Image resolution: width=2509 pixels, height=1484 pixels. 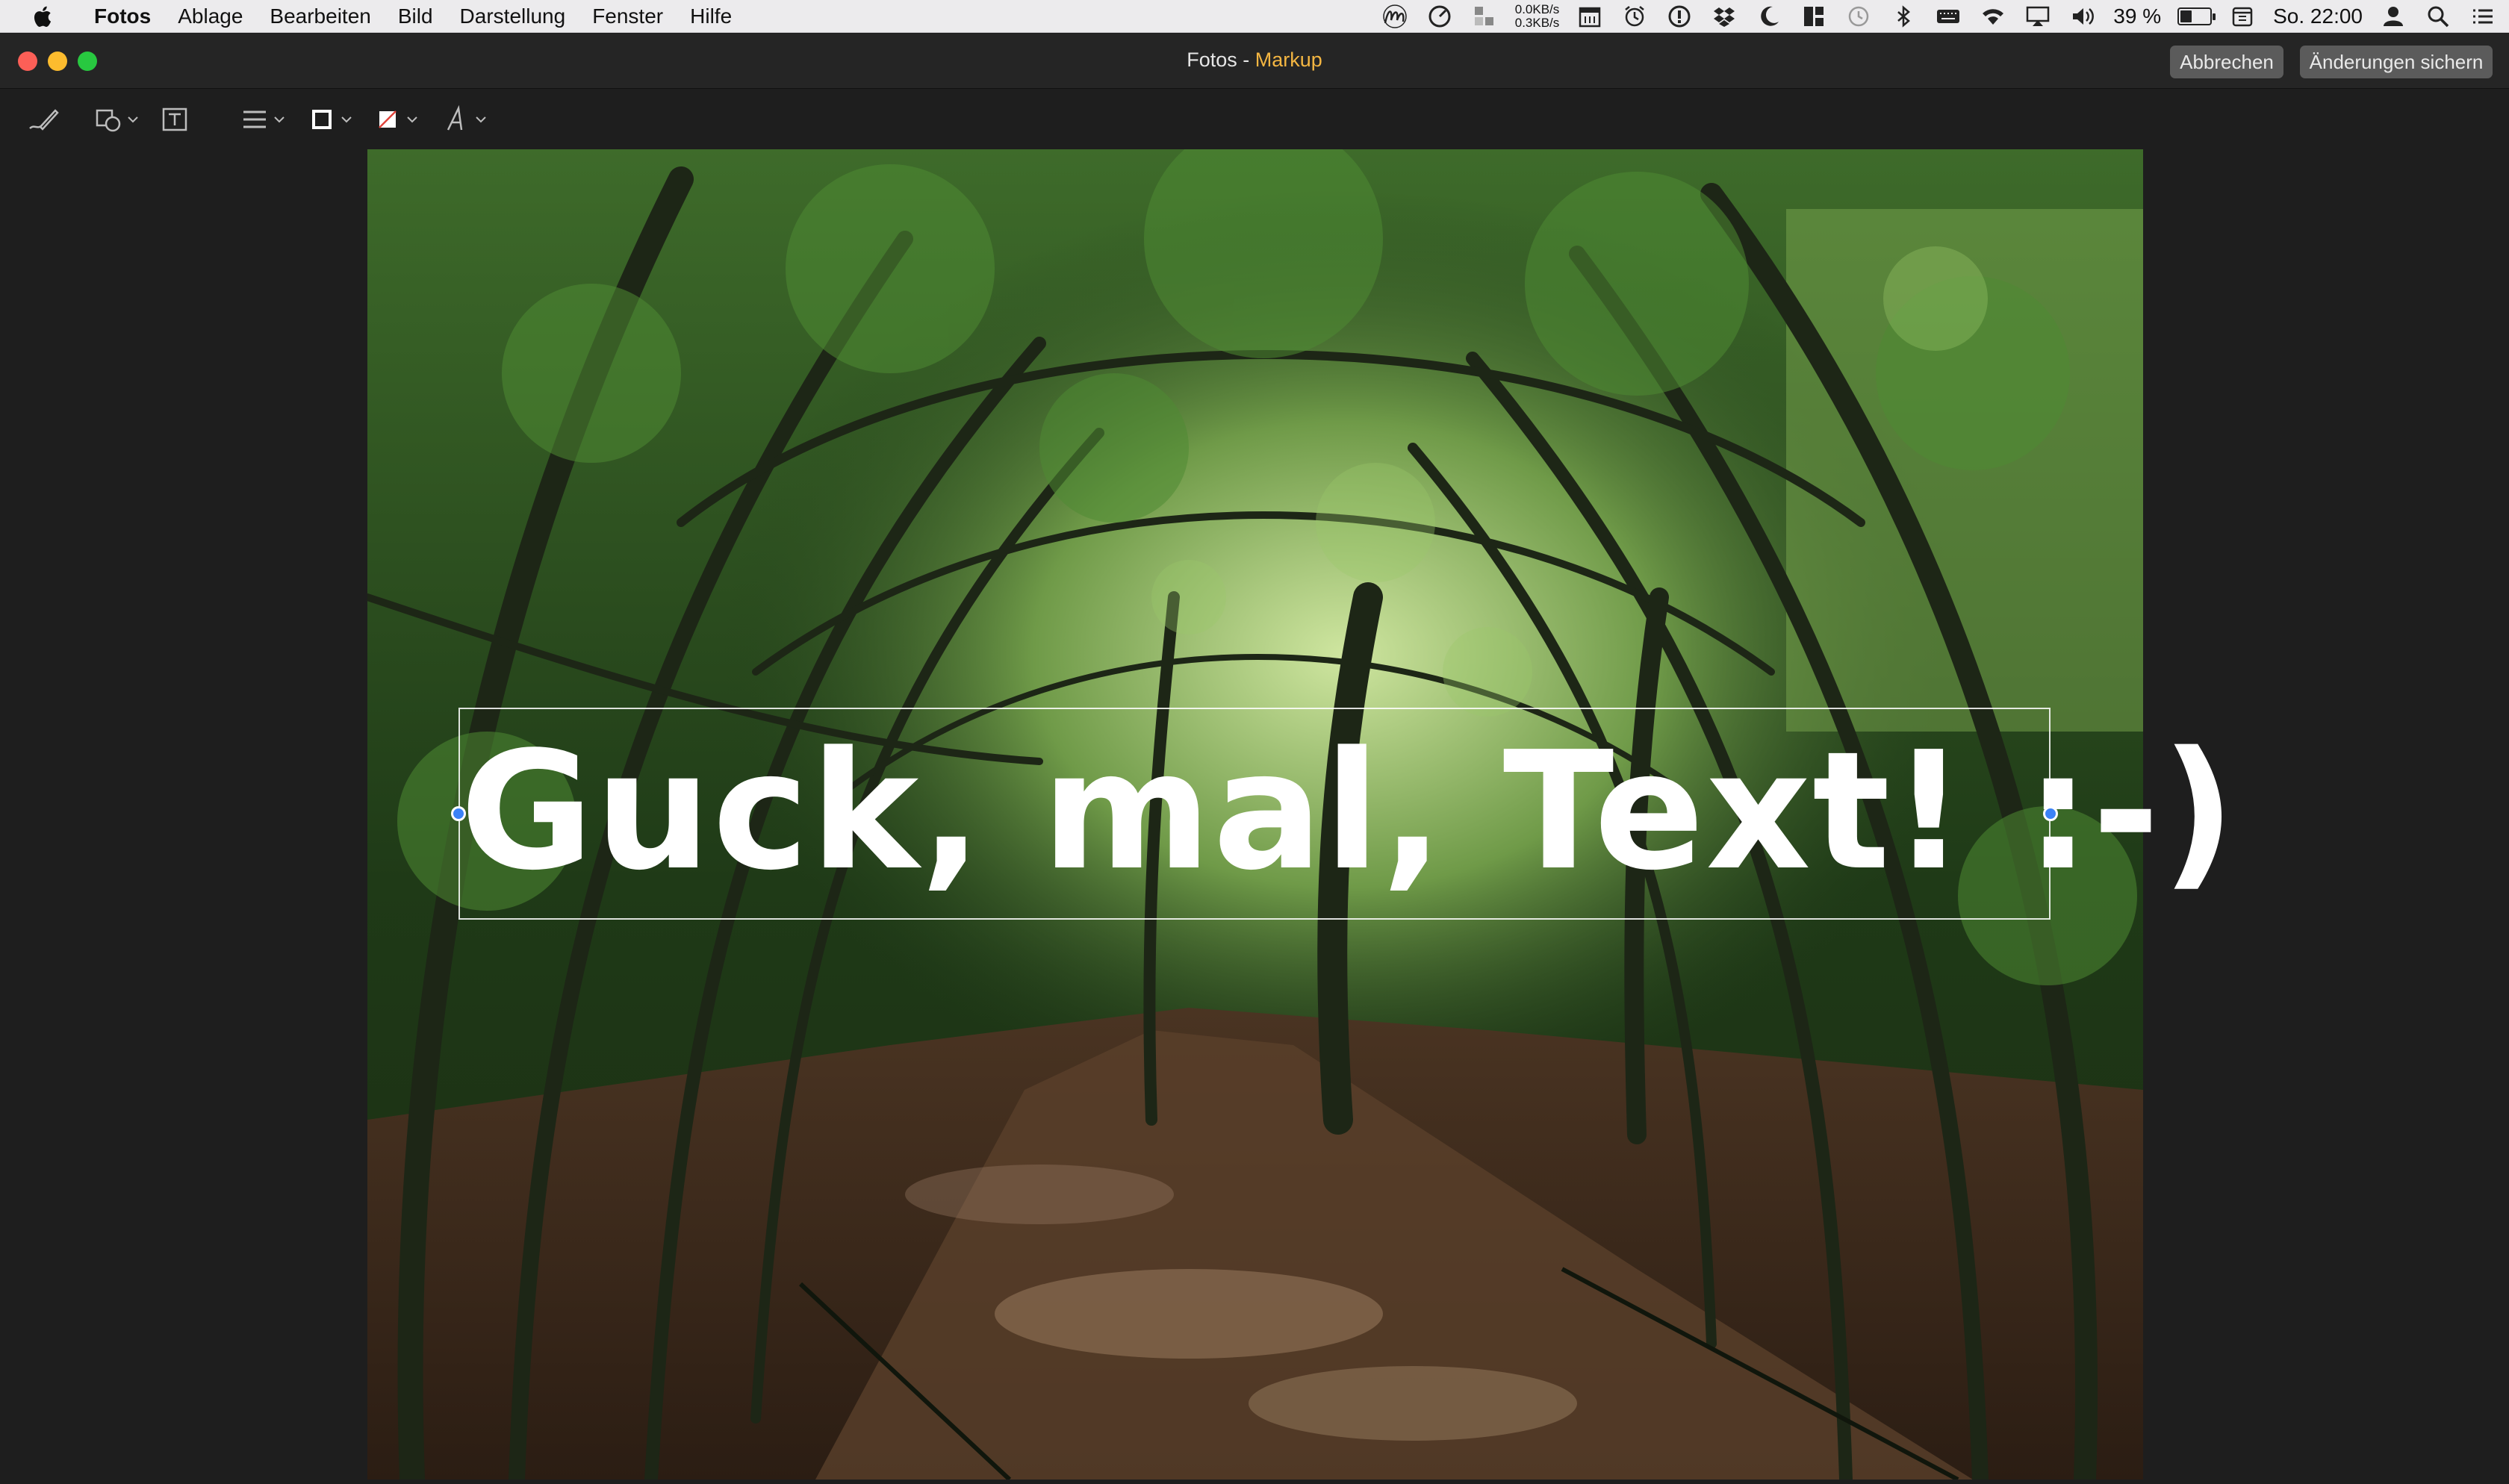 What do you see at coordinates (2186, 16) in the screenshot?
I see `battery-level` at bounding box center [2186, 16].